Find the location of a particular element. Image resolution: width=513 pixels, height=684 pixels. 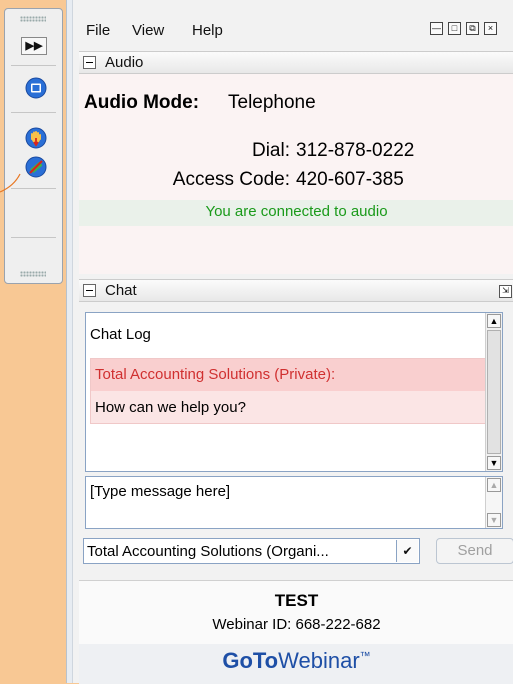

gotowebinar-logo: GoToWebinar™ is located at coordinates (296, 661).